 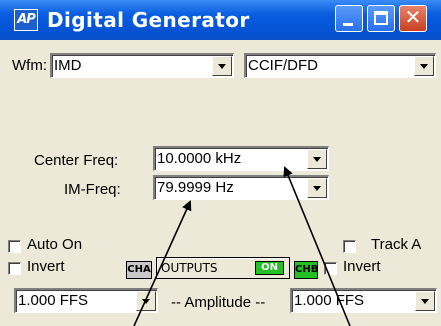 What do you see at coordinates (317, 246) in the screenshot?
I see `annotation-arrow-center-freq` at bounding box center [317, 246].